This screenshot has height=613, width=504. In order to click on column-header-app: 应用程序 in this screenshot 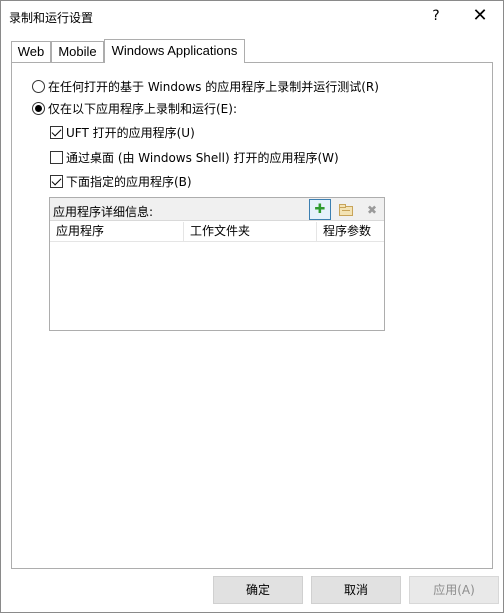, I will do `click(116, 232)`.